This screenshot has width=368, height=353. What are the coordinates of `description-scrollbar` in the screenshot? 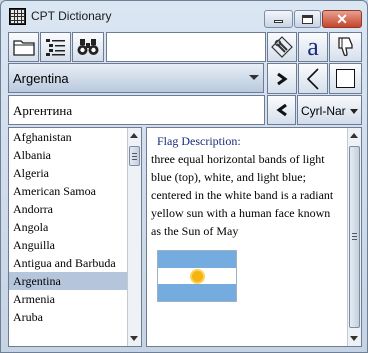 It's located at (354, 237).